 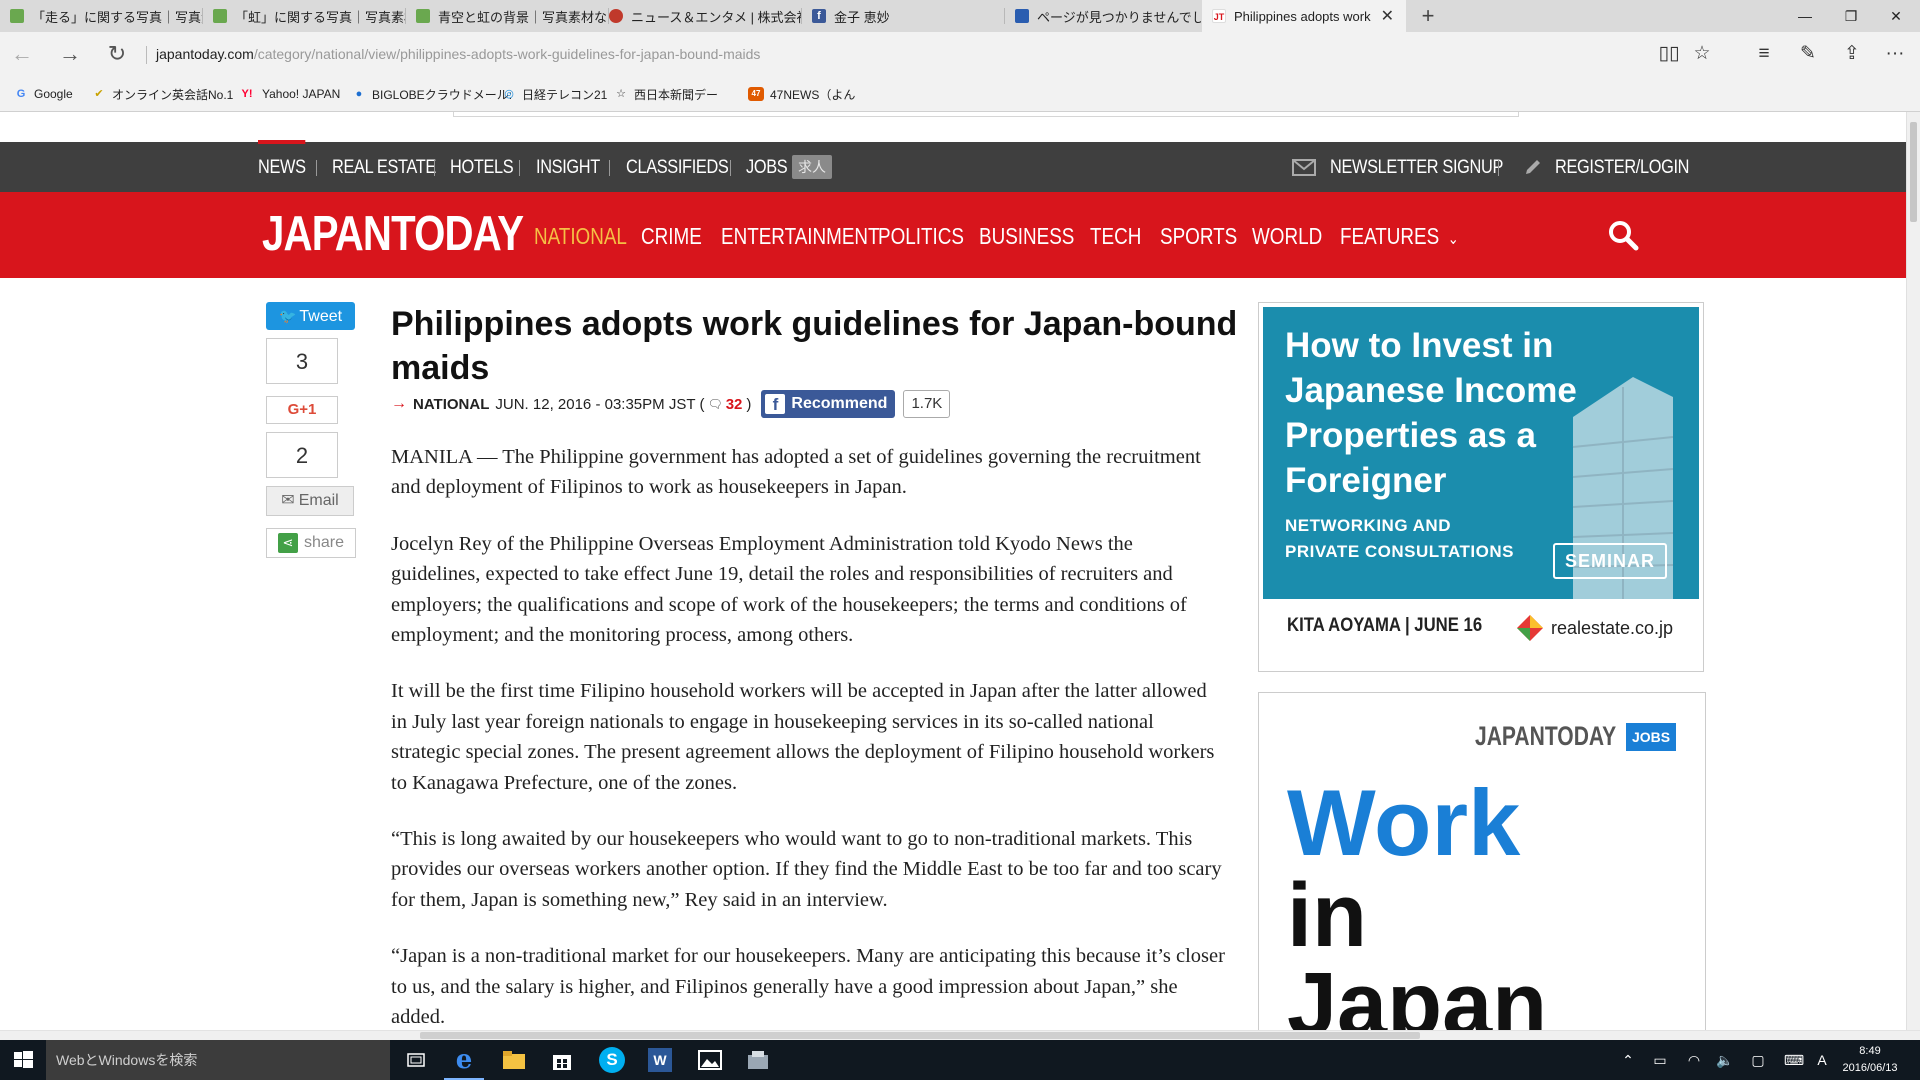 I want to click on nav-business: BUSINESS, so click(x=1026, y=235).